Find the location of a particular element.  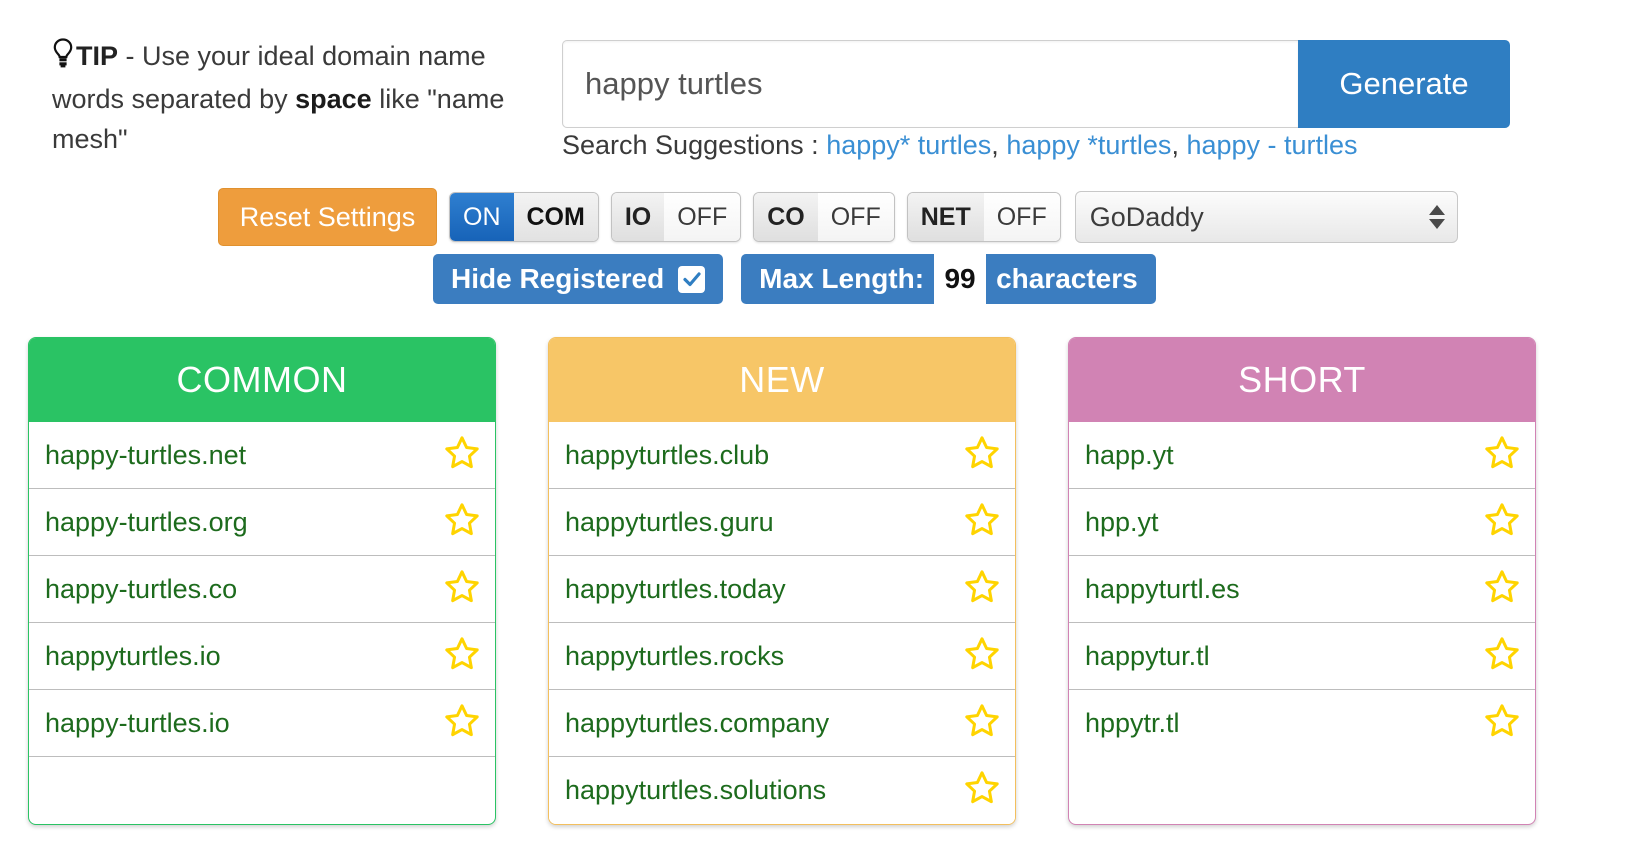

domain-name: happyturtles.guru is located at coordinates (669, 521).